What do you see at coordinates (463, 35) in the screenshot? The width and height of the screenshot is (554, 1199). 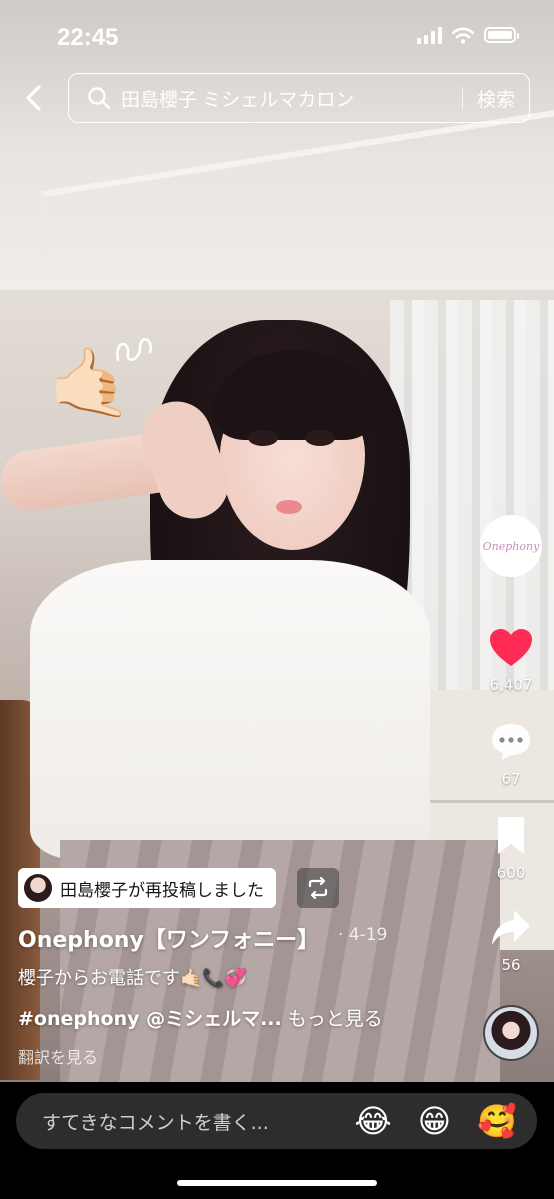 I see `wifi-icon` at bounding box center [463, 35].